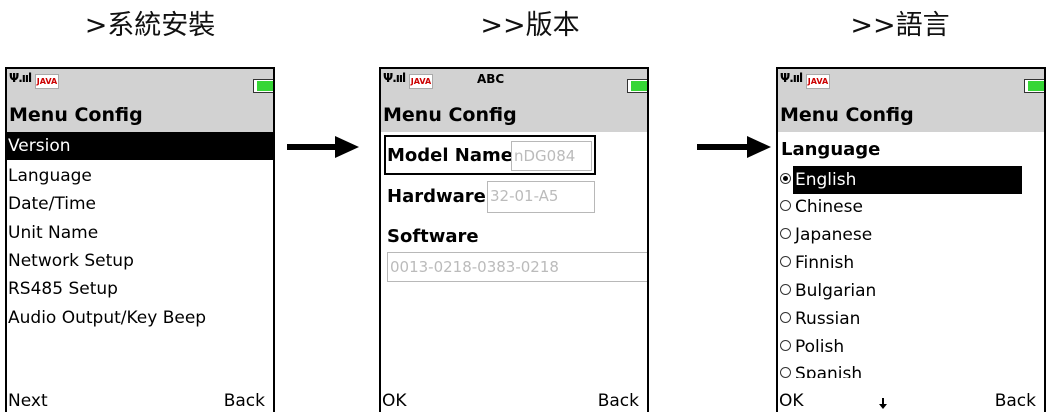 The width and height of the screenshot is (1050, 412). I want to click on menu-item-rs485-setup: RS485 Setup, so click(140, 289).